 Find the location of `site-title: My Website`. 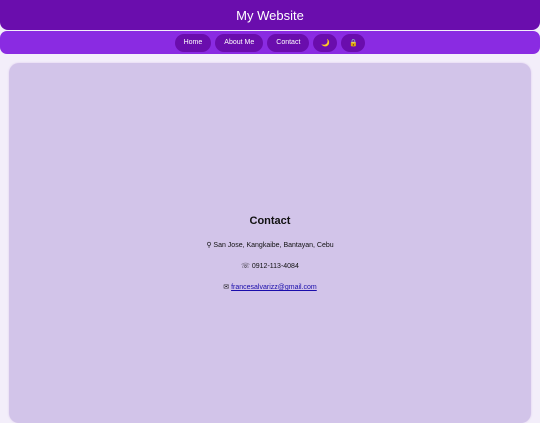

site-title: My Website is located at coordinates (270, 15).